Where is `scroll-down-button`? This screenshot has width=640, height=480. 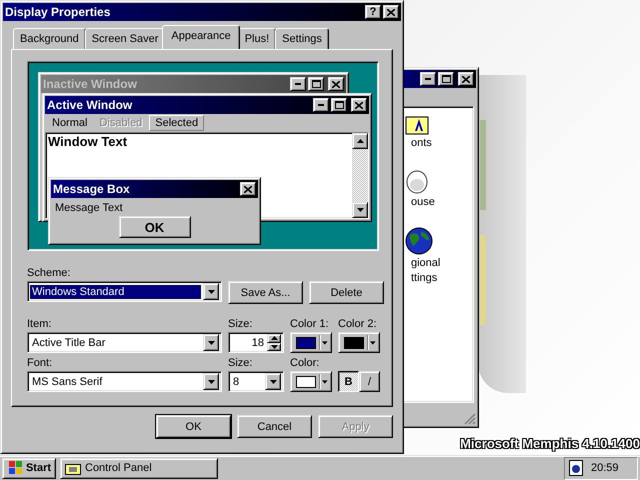
scroll-down-button is located at coordinates (360, 210).